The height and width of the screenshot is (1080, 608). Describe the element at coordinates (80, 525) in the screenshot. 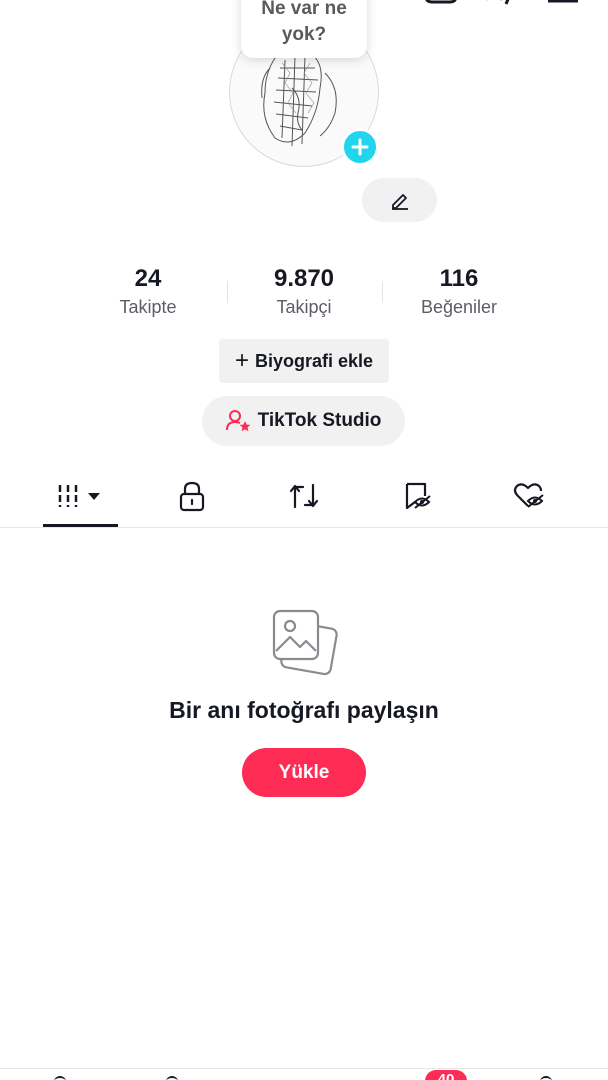

I see `active-tab-indicator` at that location.